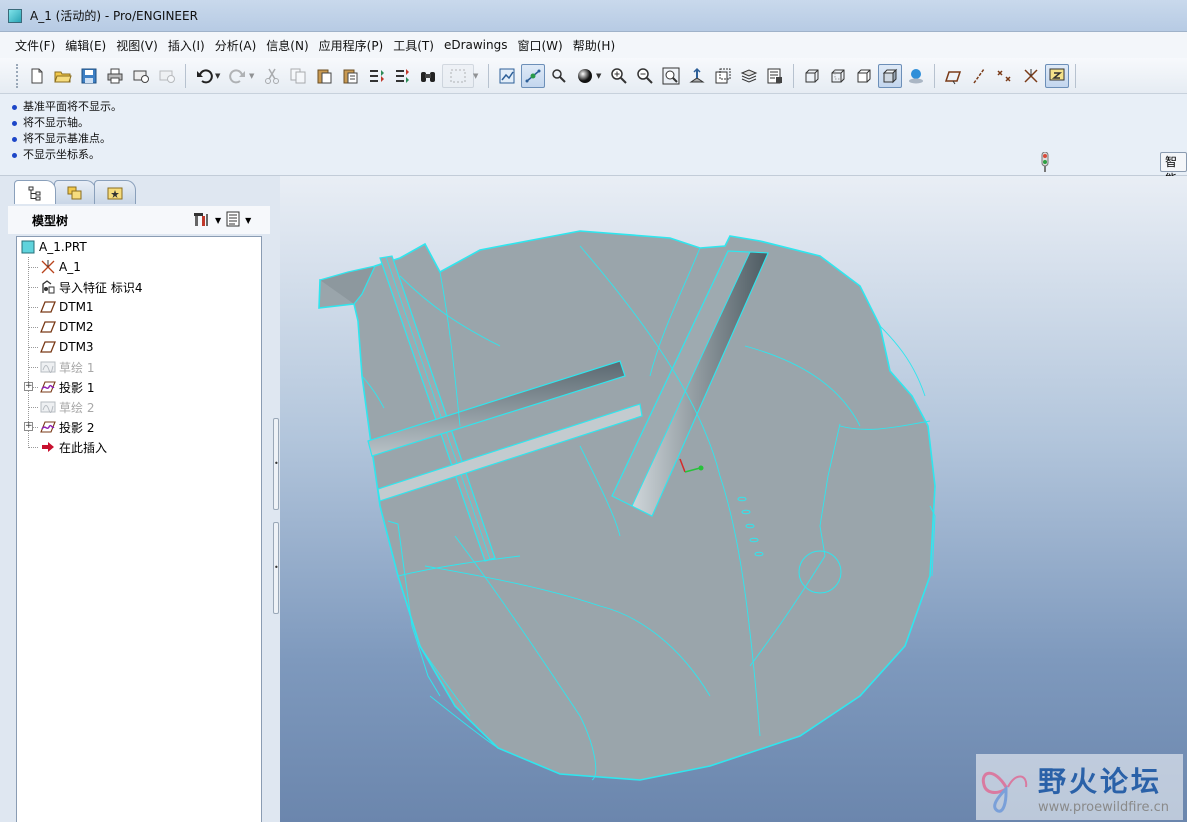  What do you see at coordinates (66, 407) in the screenshot?
I see `tree-item-sketch-2: 草绘 2` at bounding box center [66, 407].